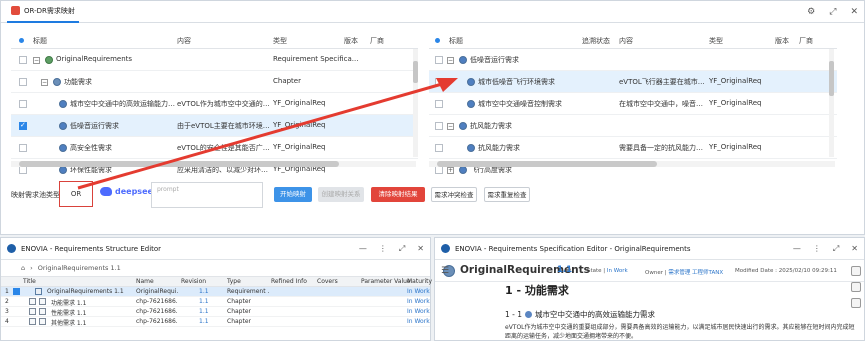  What do you see at coordinates (499, 148) in the screenshot?
I see `row-title: 抗风能力需求` at bounding box center [499, 148].